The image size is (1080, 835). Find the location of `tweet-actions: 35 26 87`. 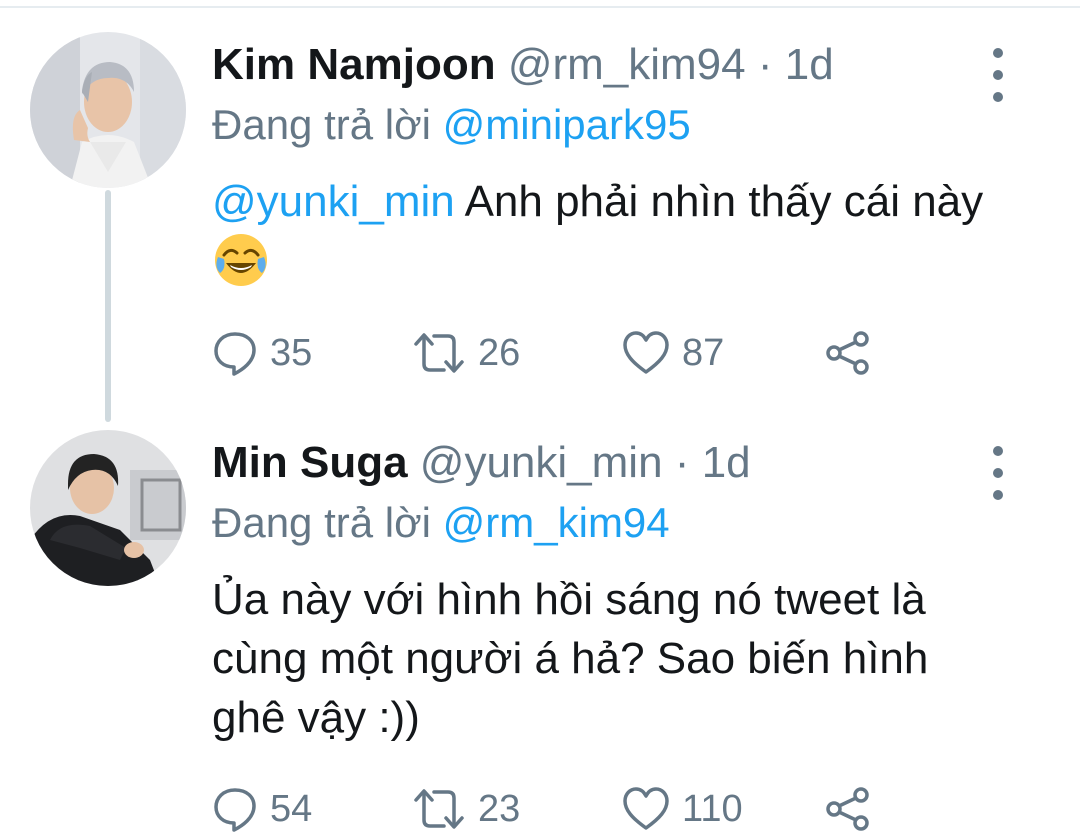

tweet-actions: 35 26 87 is located at coordinates (562, 353).